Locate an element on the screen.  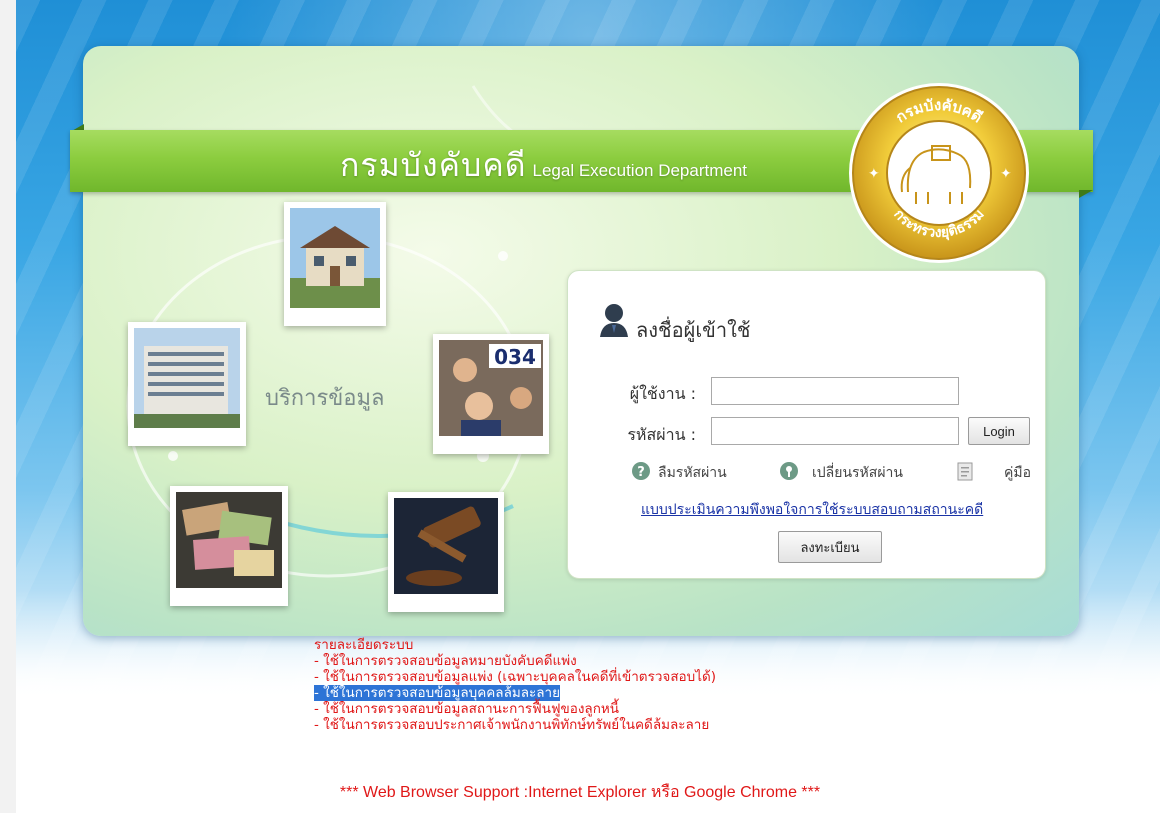
password-input is located at coordinates (835, 431).